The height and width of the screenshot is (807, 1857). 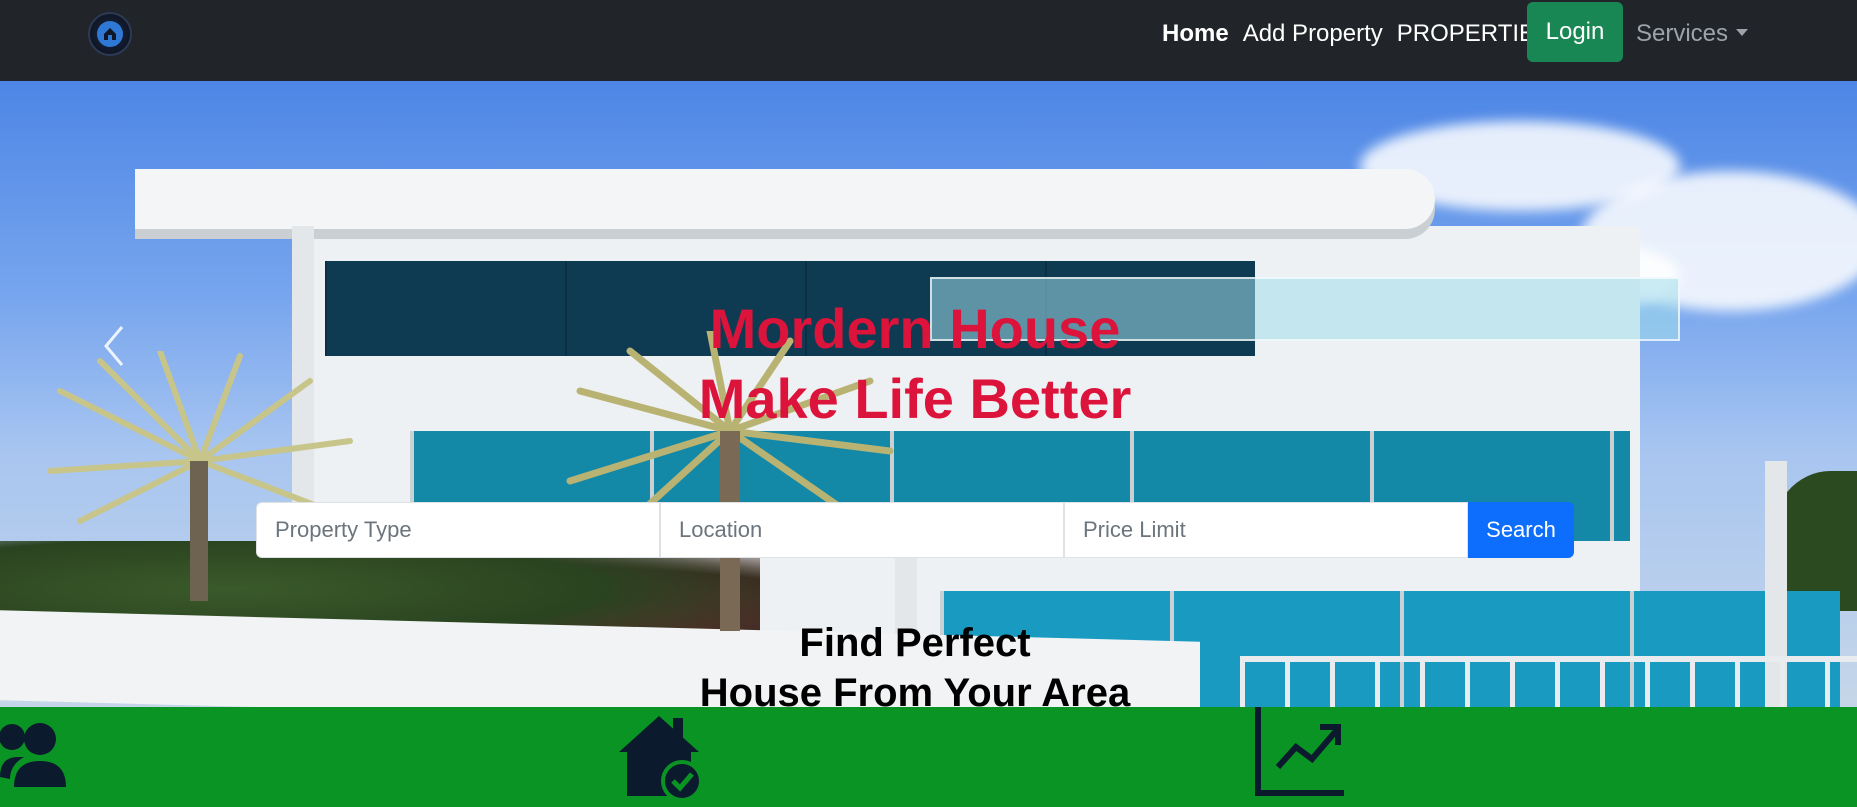 What do you see at coordinates (1742, 32) in the screenshot?
I see `caret-down-icon` at bounding box center [1742, 32].